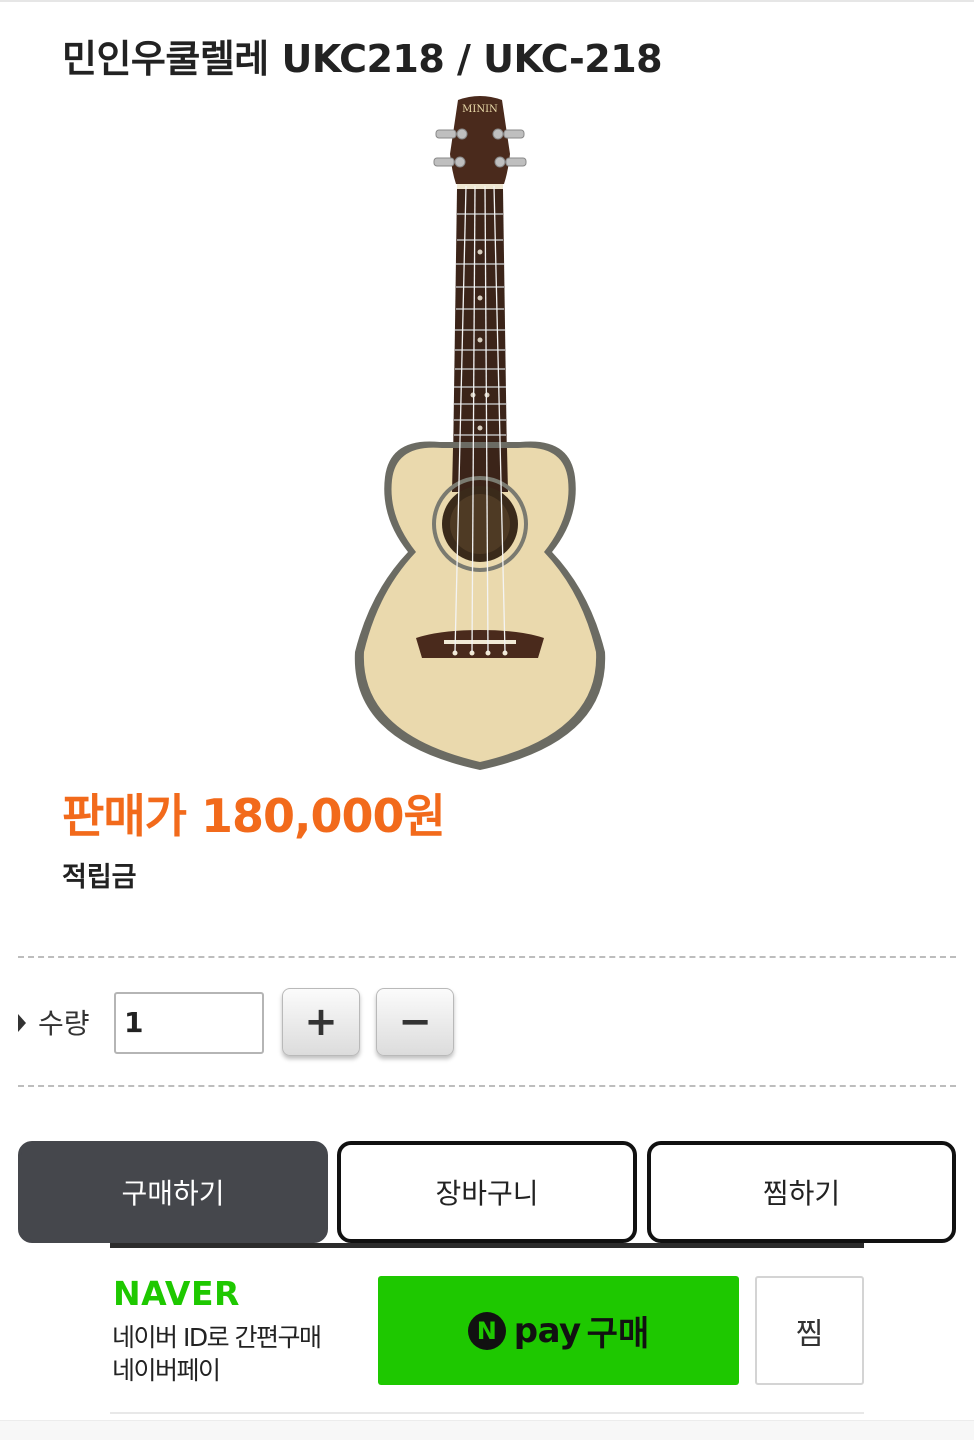  What do you see at coordinates (487, 1245) in the screenshot?
I see `naver-pay-divider` at bounding box center [487, 1245].